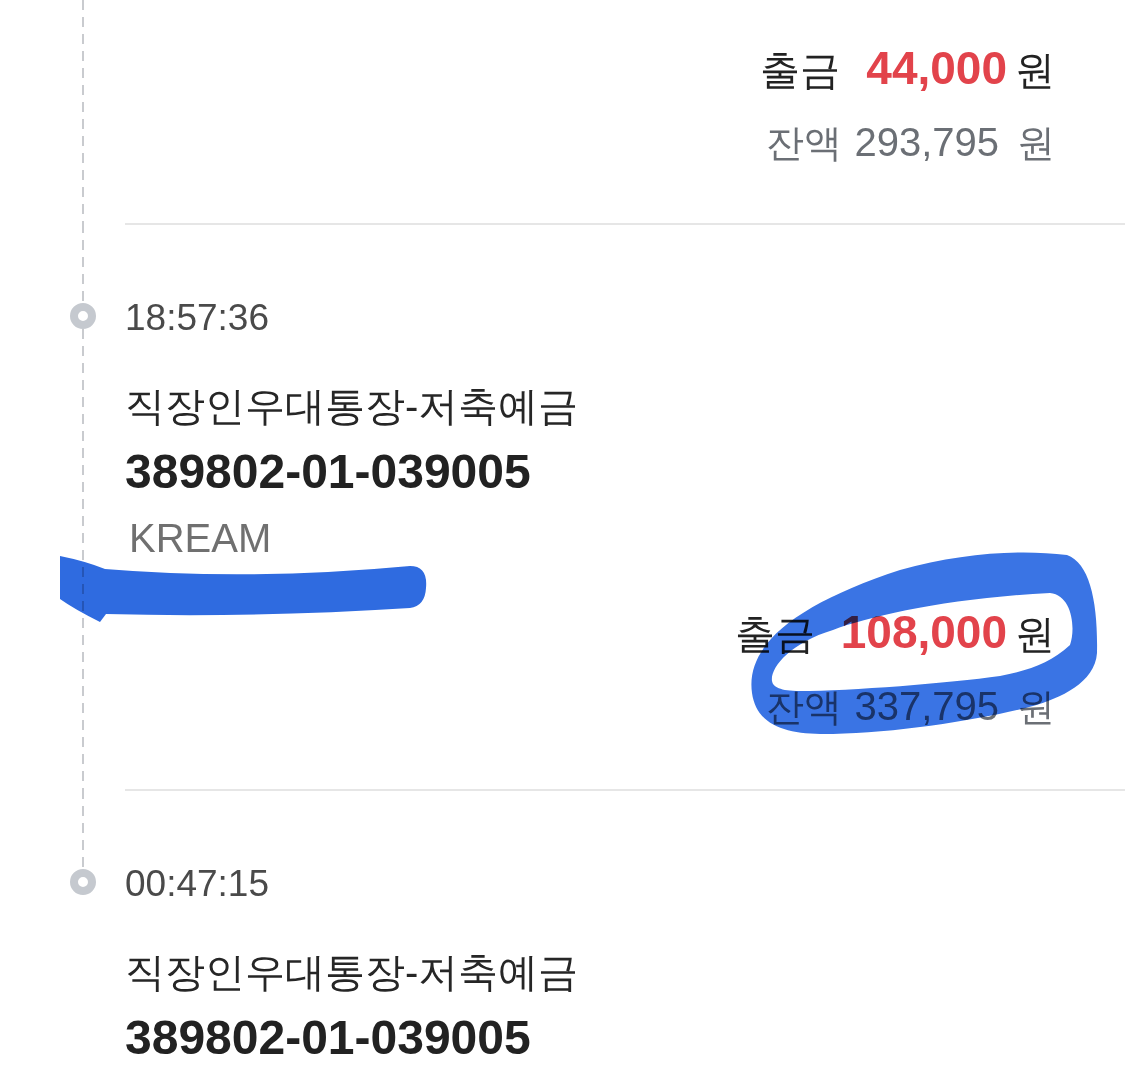  Describe the element at coordinates (926, 142) in the screenshot. I see `balance-value: 293,795` at that location.